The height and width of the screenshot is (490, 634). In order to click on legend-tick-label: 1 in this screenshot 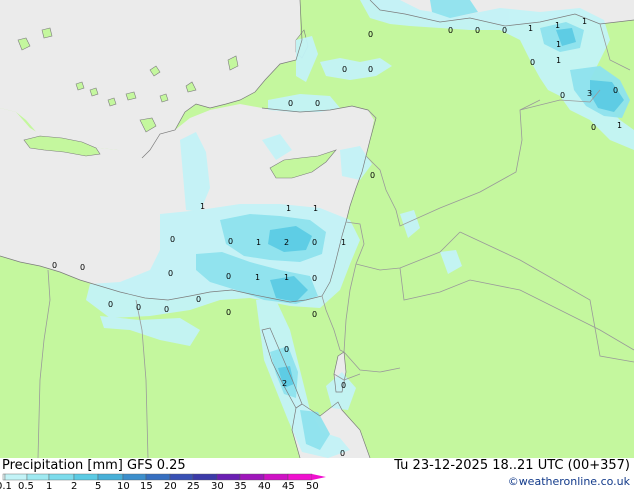, I will do `click(49, 485)`.